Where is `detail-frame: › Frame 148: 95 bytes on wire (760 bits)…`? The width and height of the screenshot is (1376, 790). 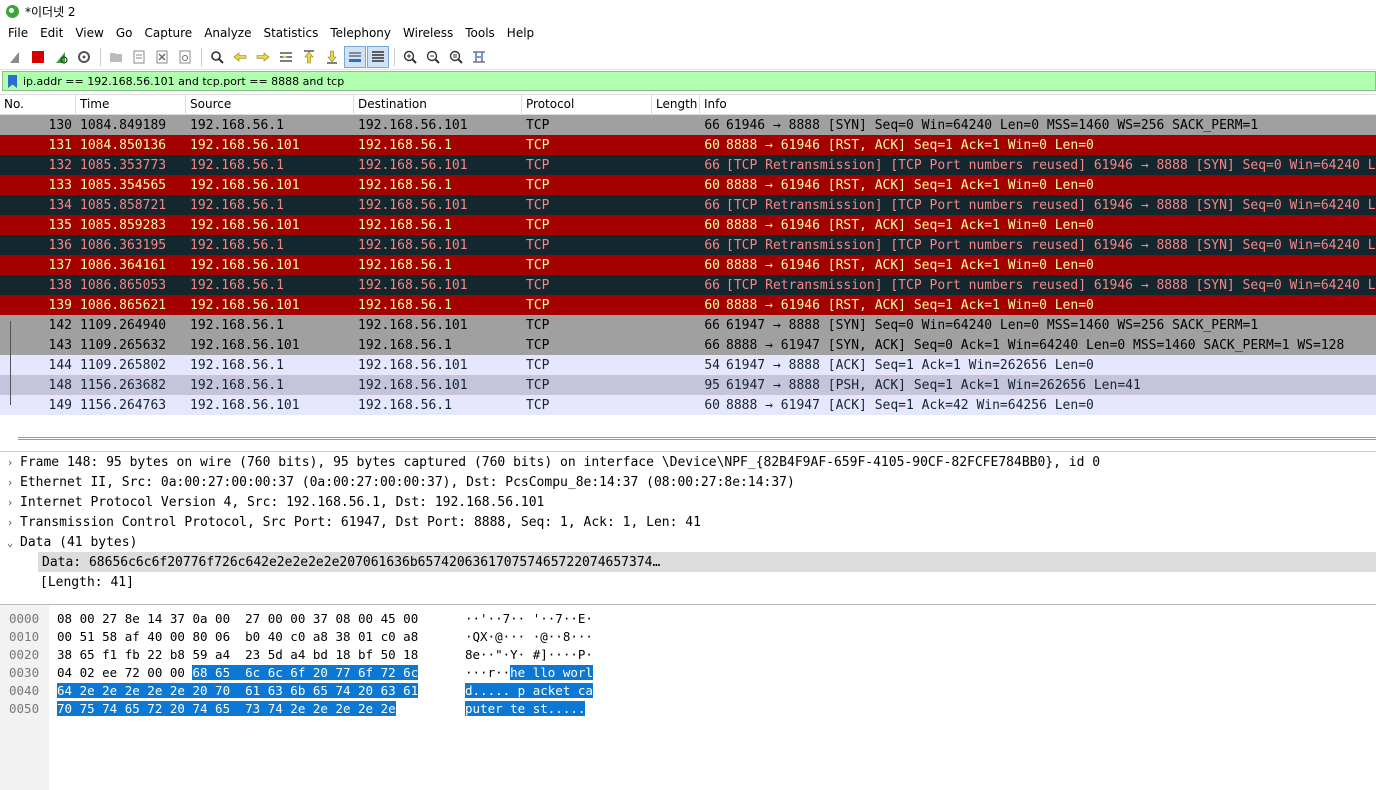
detail-frame: › Frame 148: 95 bytes on wire (760 bits)… is located at coordinates (688, 462).